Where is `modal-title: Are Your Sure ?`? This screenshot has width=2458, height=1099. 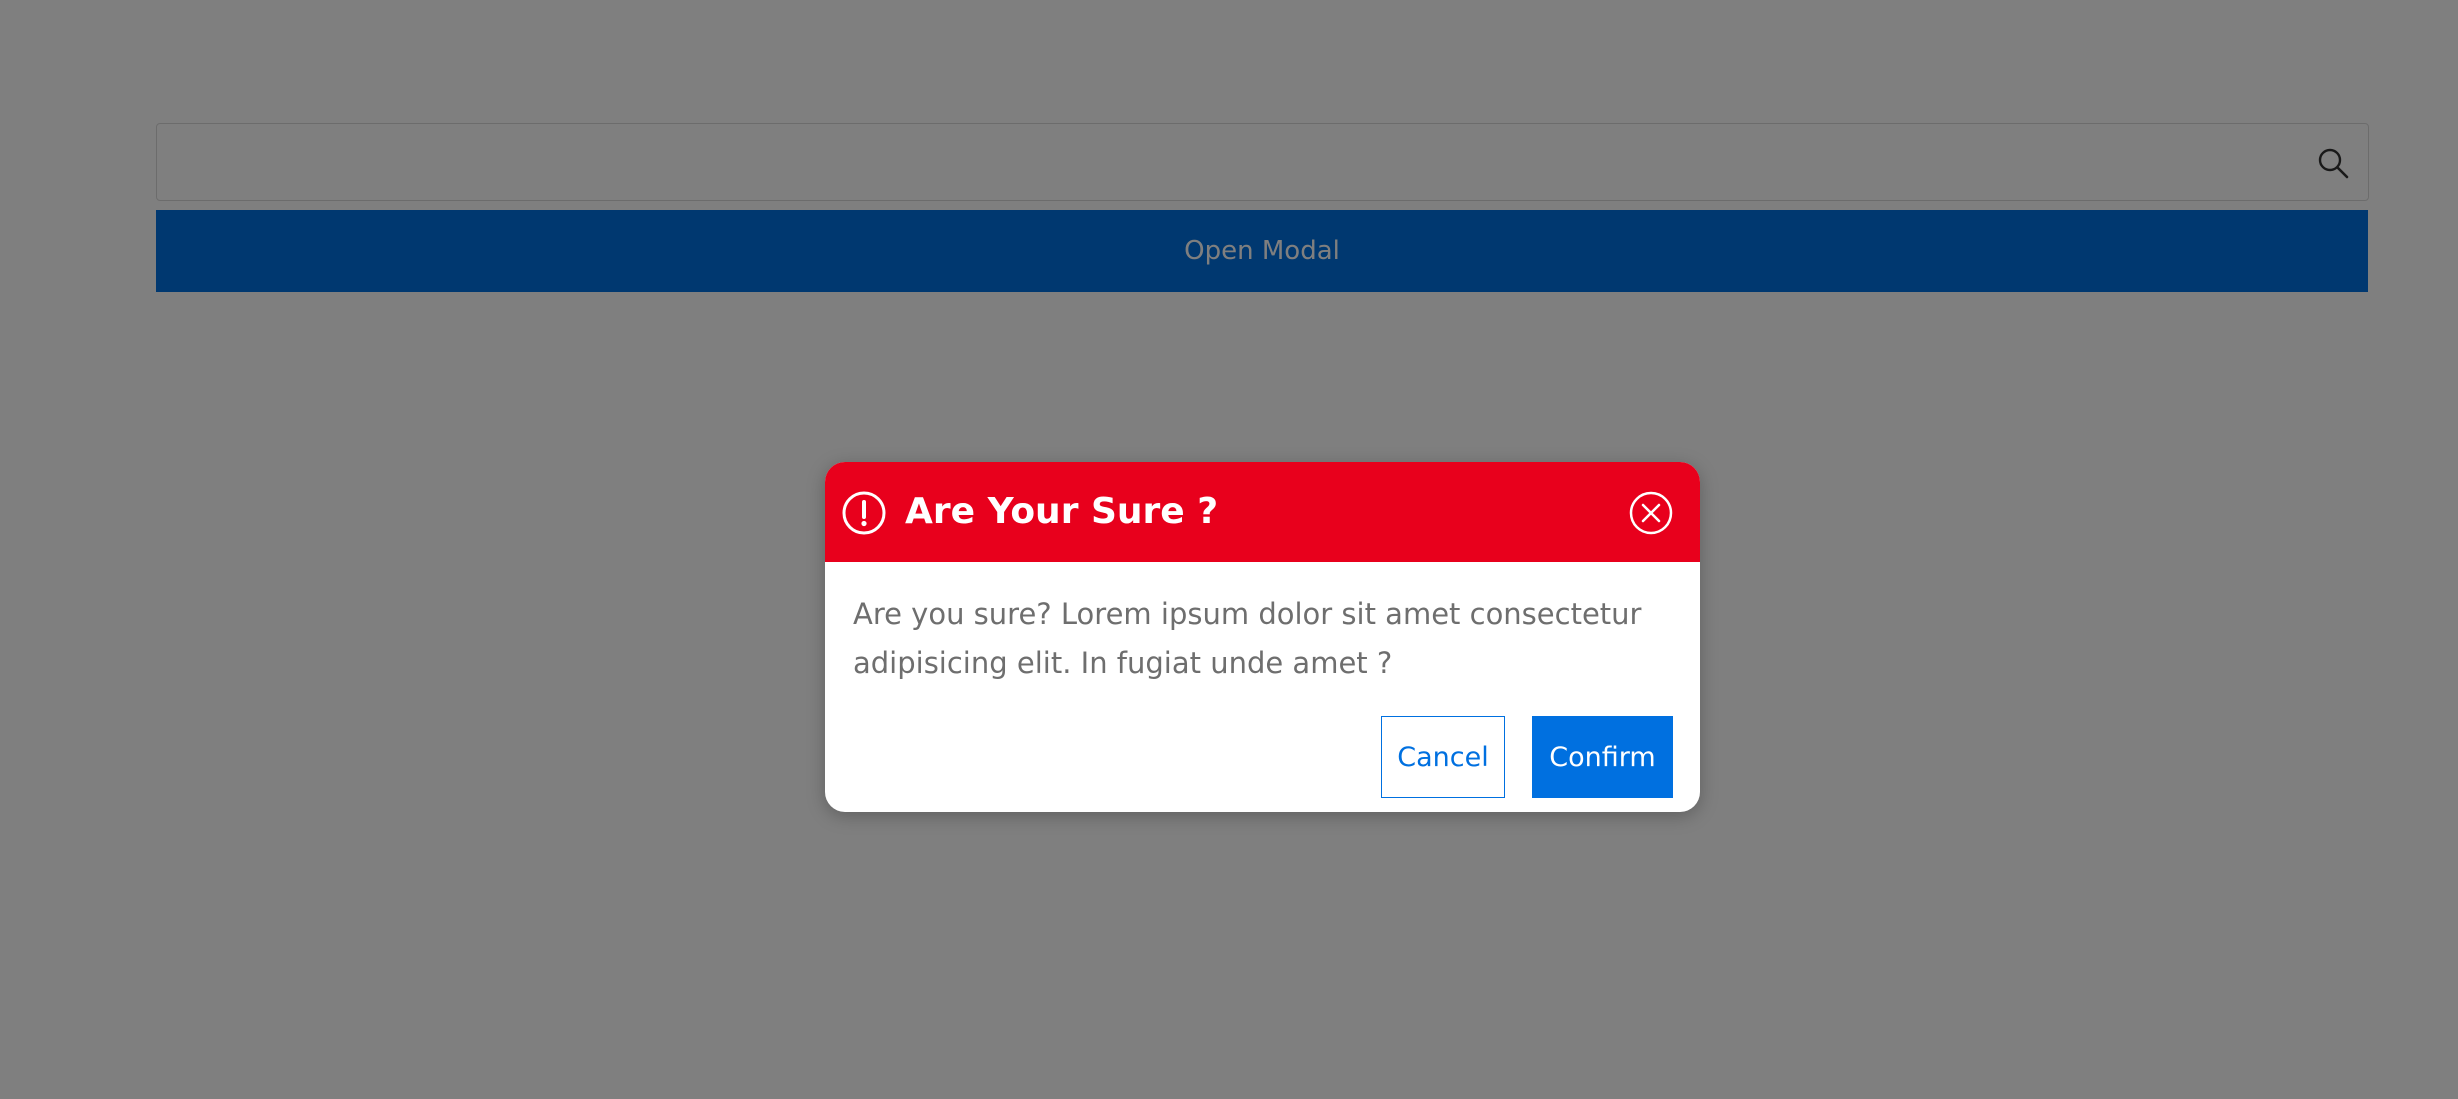 modal-title: Are Your Sure ? is located at coordinates (1062, 511).